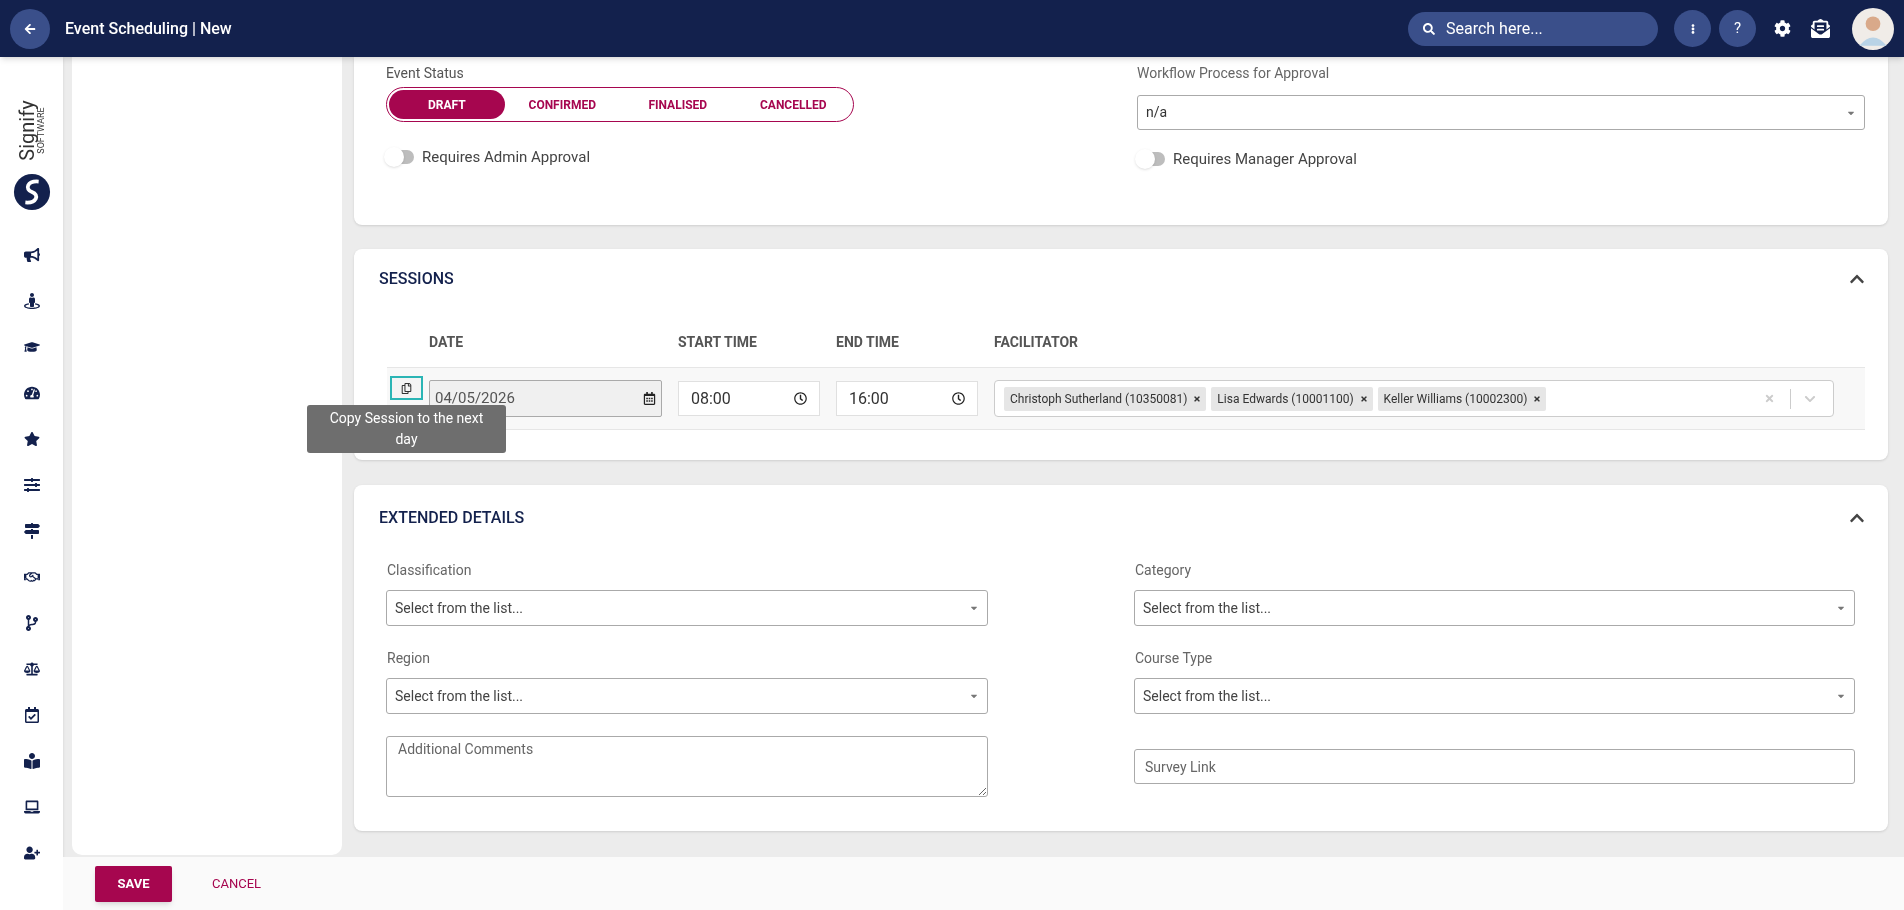  Describe the element at coordinates (406, 429) in the screenshot. I see `tooltip: Copy Session to the next day` at that location.